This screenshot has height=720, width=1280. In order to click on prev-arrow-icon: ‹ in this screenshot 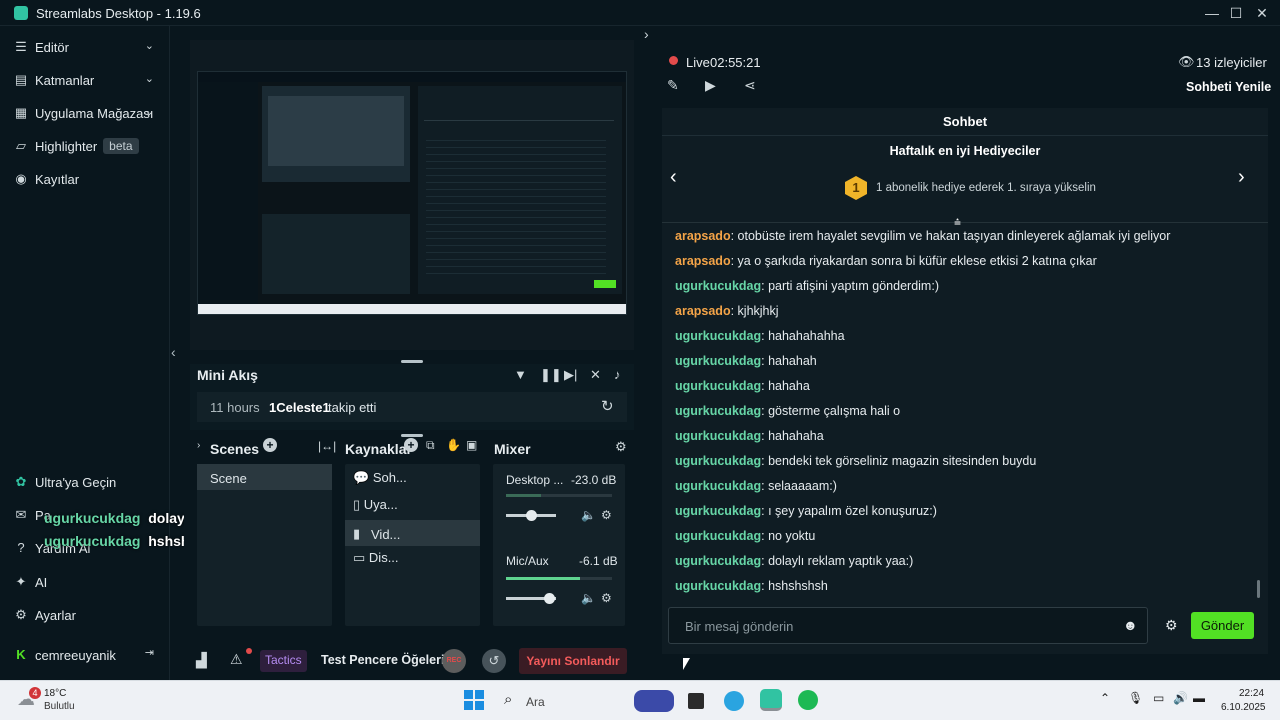, I will do `click(673, 177)`.